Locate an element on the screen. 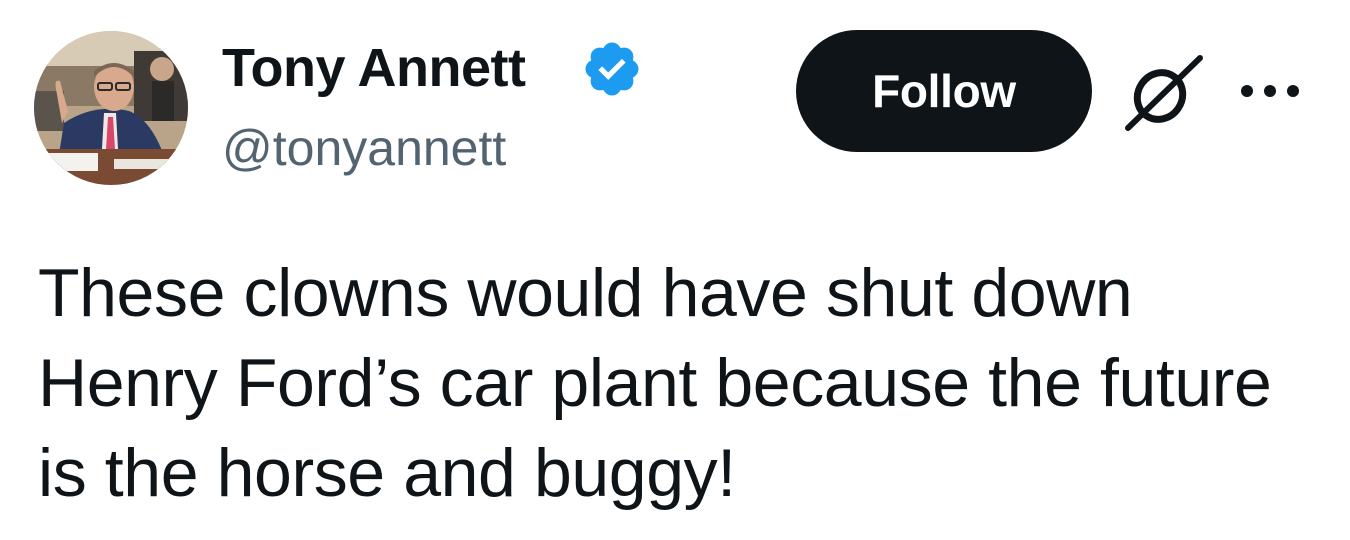  grok-icon is located at coordinates (1163, 93).